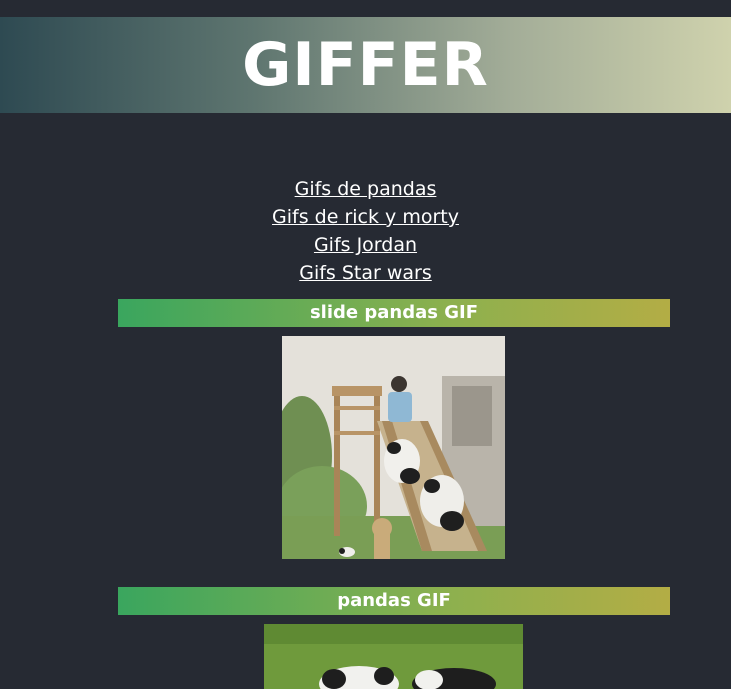  Describe the element at coordinates (365, 245) in the screenshot. I see `nav-link-jordan: Gifs Jordan` at that location.